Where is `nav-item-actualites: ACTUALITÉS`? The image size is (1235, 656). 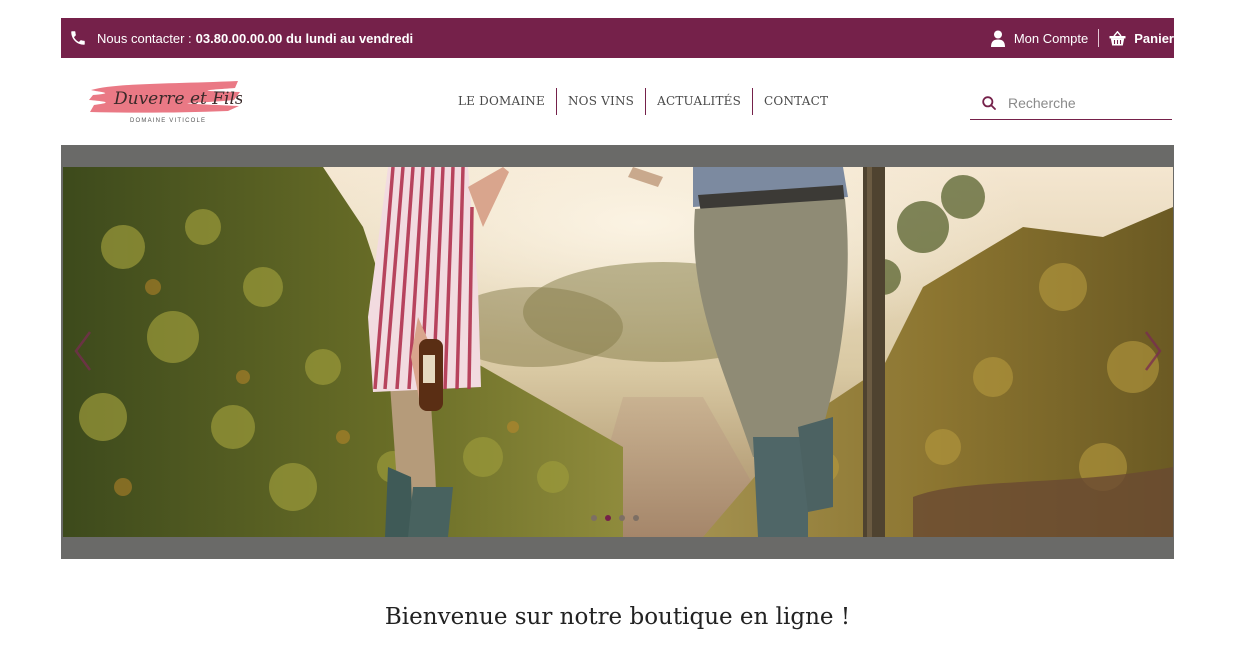 nav-item-actualites: ACTUALITÉS is located at coordinates (699, 101).